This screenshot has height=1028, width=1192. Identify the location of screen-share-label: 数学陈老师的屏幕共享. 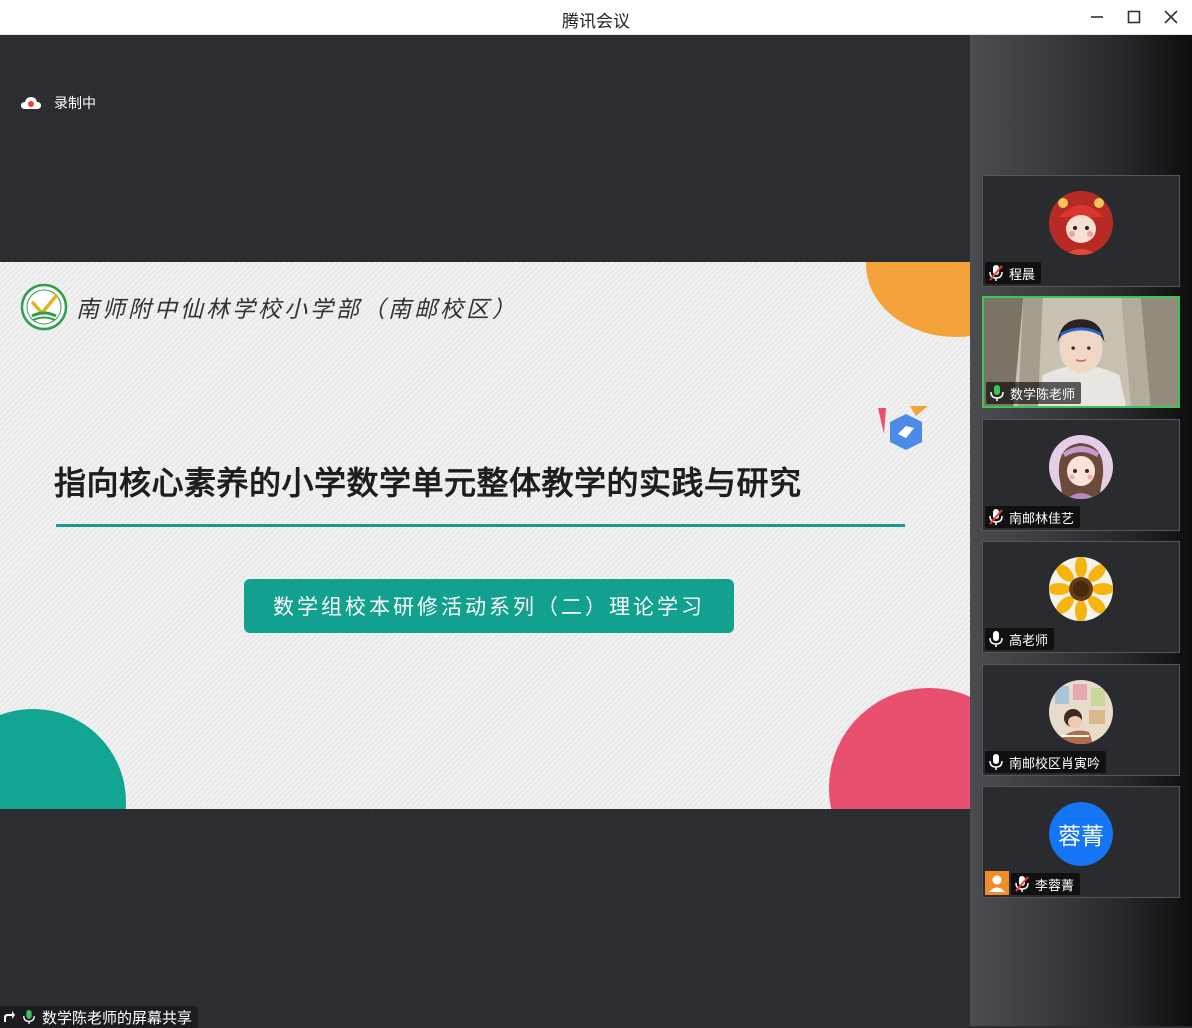
(99, 1017).